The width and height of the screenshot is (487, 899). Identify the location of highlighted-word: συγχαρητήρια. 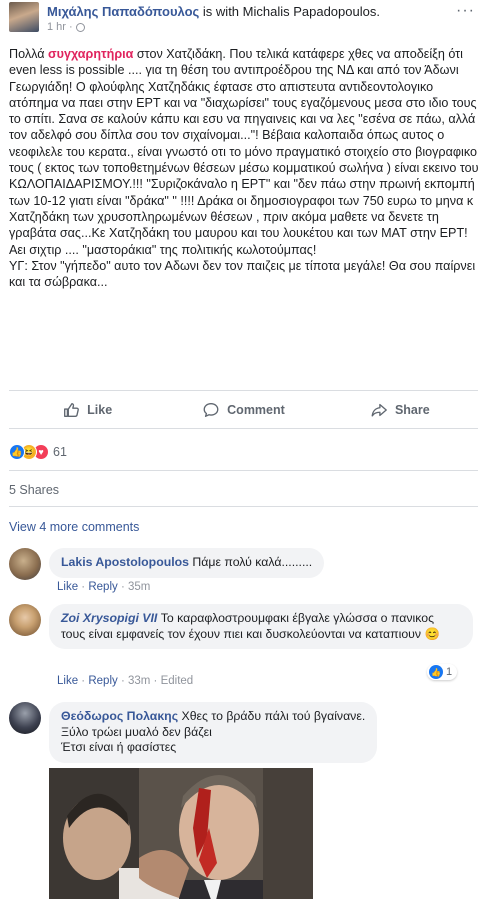
(91, 54).